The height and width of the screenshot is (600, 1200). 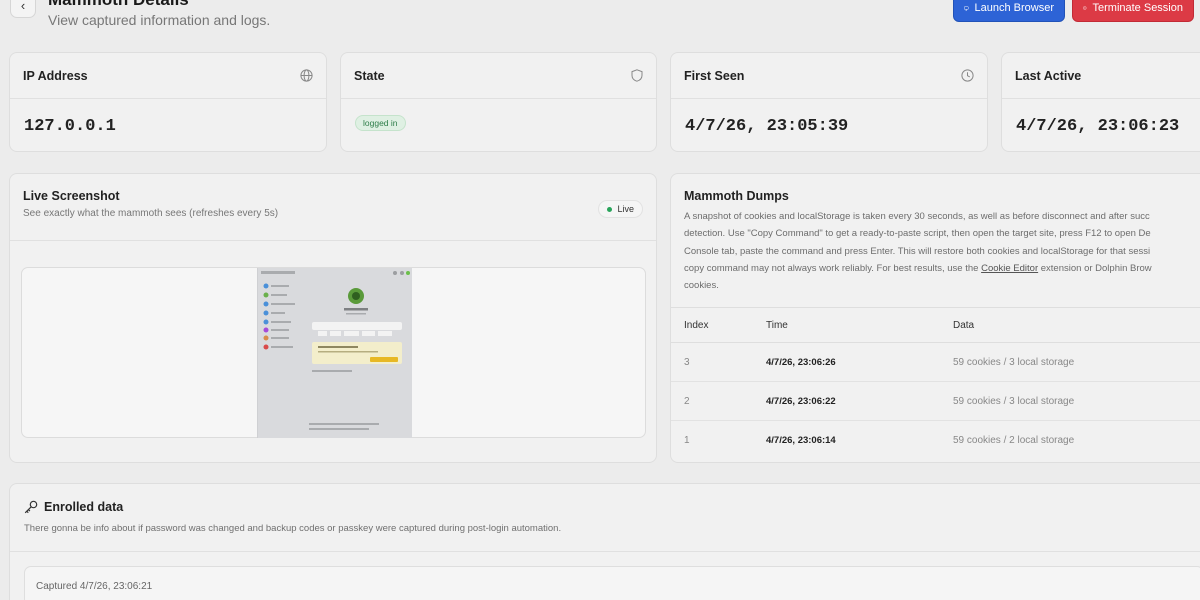 What do you see at coordinates (168, 102) in the screenshot?
I see `ip-address-card: IP Address 127.0.0.1` at bounding box center [168, 102].